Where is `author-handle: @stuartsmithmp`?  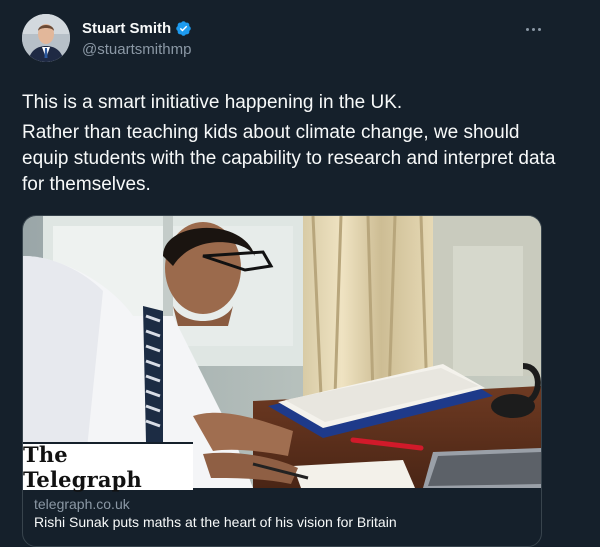
author-handle: @stuartsmithmp is located at coordinates (136, 49).